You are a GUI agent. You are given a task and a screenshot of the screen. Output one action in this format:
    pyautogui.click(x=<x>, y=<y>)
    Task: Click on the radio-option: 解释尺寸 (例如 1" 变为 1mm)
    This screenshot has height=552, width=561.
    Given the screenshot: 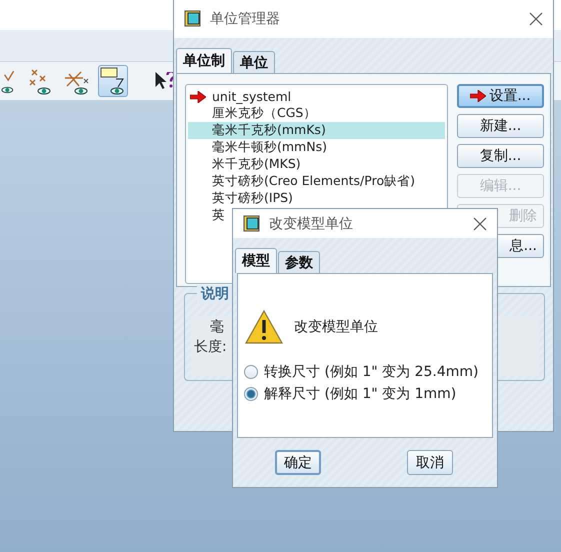 What is the action you would take?
    pyautogui.click(x=368, y=394)
    